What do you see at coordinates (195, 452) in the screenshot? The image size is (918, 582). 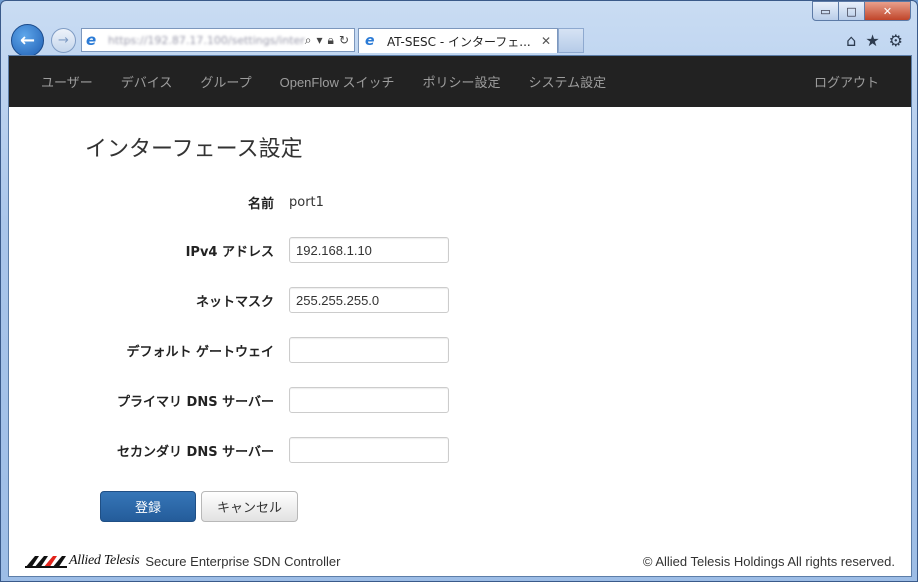 I see `secondary-dns-label: セカンダリ DNS サーバー` at bounding box center [195, 452].